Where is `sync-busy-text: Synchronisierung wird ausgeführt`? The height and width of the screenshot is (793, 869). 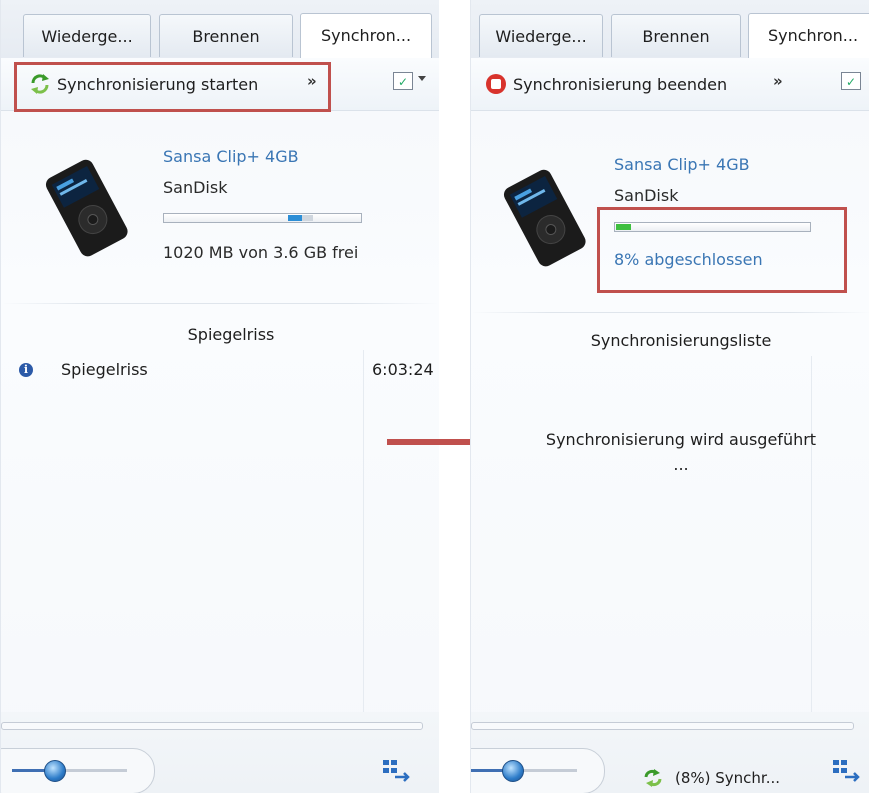
sync-busy-text: Synchronisierung wird ausgeführt is located at coordinates (681, 439).